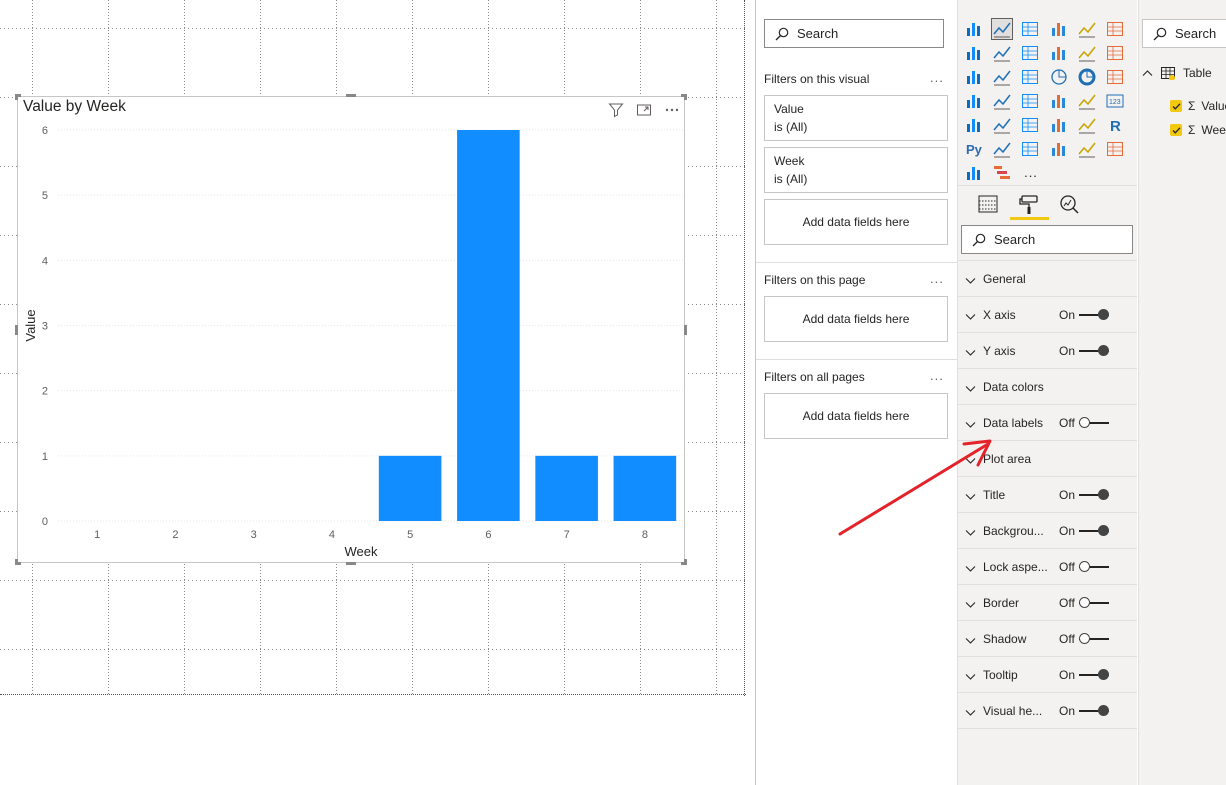 The height and width of the screenshot is (785, 1226). I want to click on slicer-icon, so click(1030, 125).